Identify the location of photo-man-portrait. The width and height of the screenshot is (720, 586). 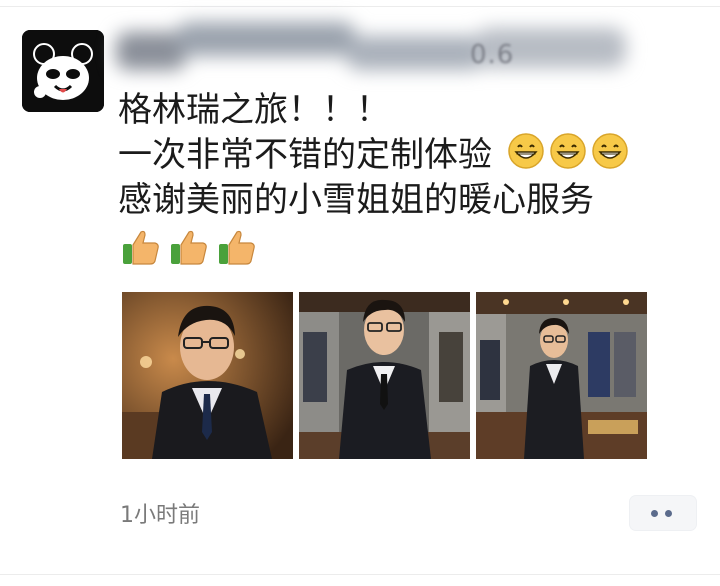
(207, 375).